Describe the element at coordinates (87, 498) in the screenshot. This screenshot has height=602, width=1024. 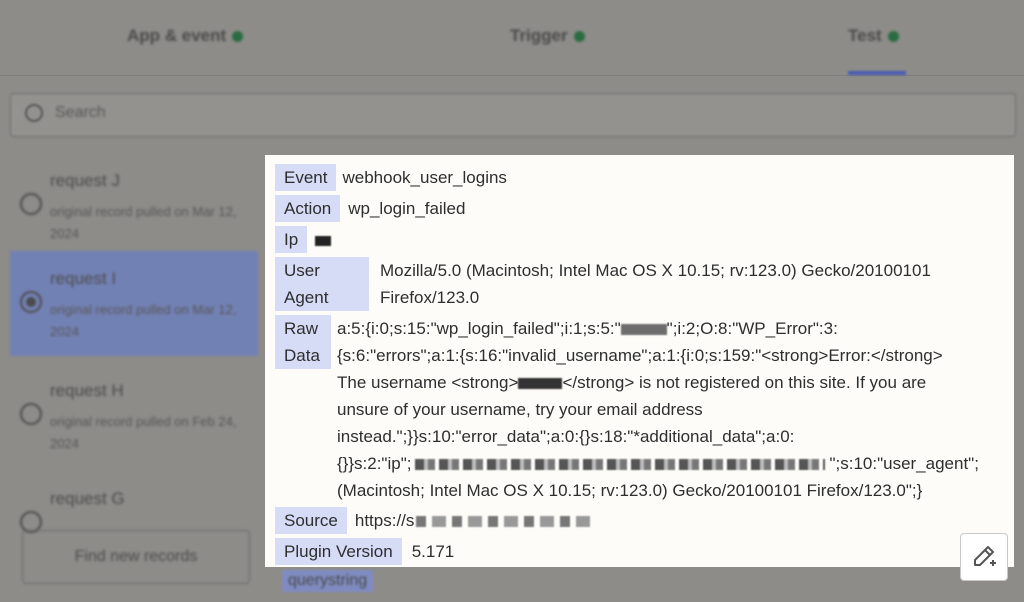
I see `request-title: request G` at that location.